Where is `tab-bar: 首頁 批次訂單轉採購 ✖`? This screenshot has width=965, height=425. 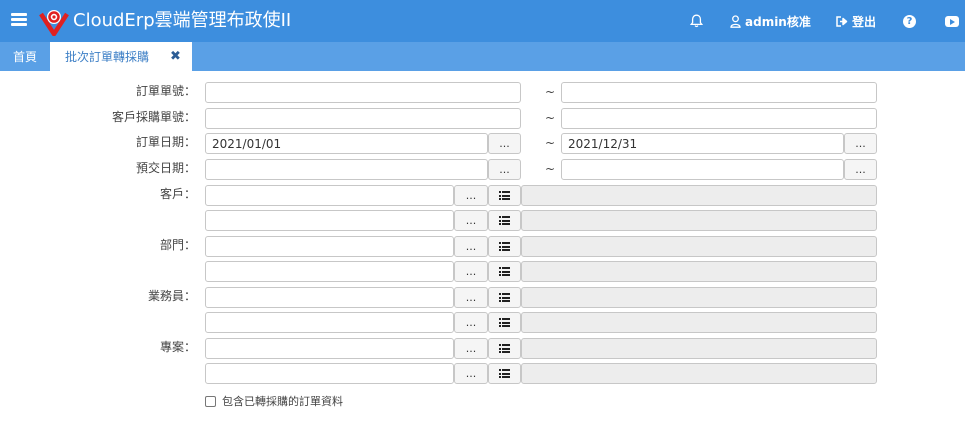 tab-bar: 首頁 批次訂單轉採購 ✖ is located at coordinates (482, 56).